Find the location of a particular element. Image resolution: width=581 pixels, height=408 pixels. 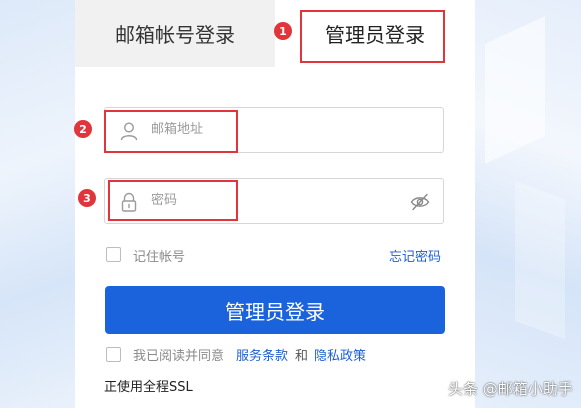

remember-account-label: 记住帐号 is located at coordinates (159, 257).